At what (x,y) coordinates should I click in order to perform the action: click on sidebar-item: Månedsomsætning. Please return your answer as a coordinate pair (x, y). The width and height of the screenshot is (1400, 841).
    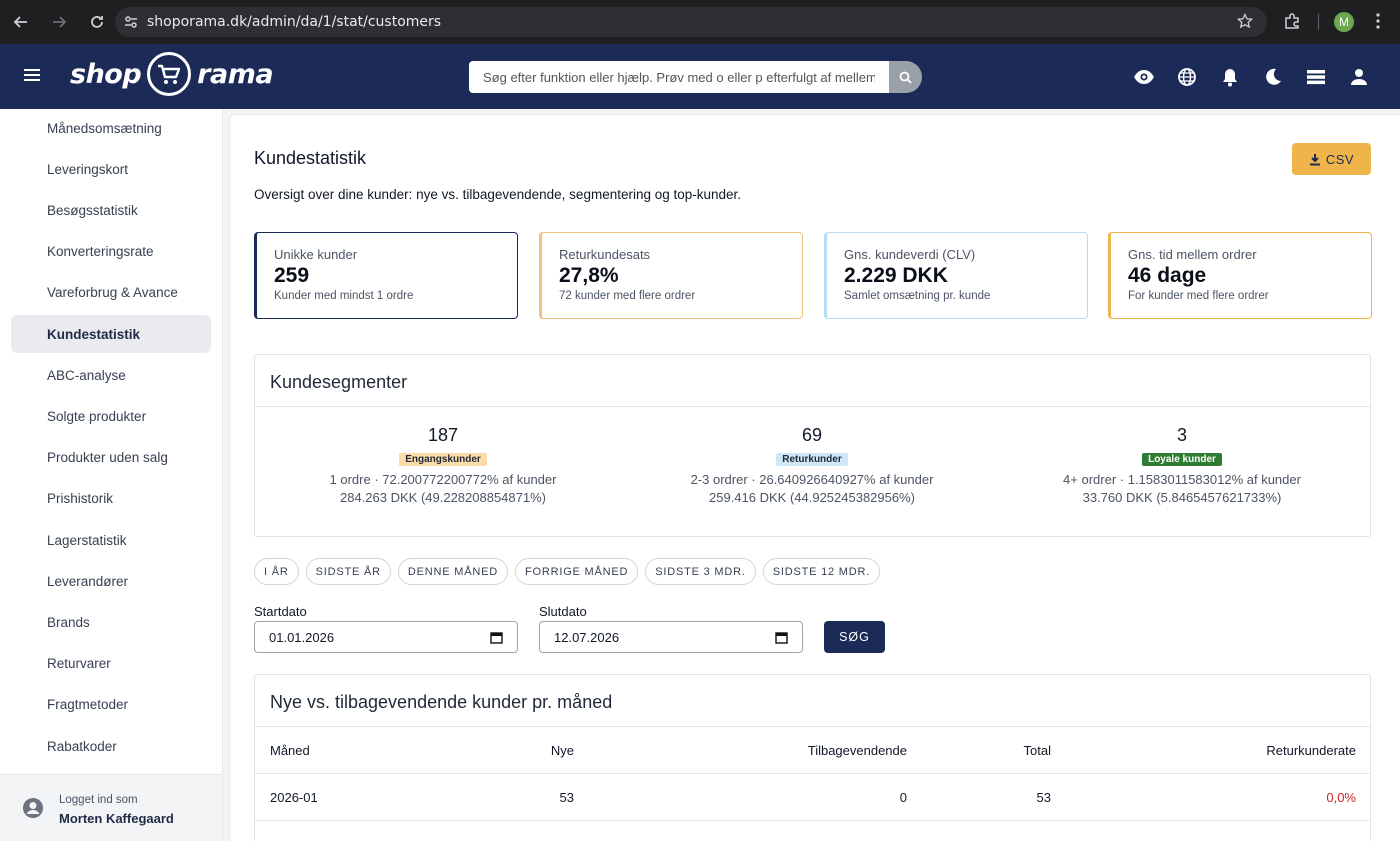
    Looking at the image, I should click on (111, 128).